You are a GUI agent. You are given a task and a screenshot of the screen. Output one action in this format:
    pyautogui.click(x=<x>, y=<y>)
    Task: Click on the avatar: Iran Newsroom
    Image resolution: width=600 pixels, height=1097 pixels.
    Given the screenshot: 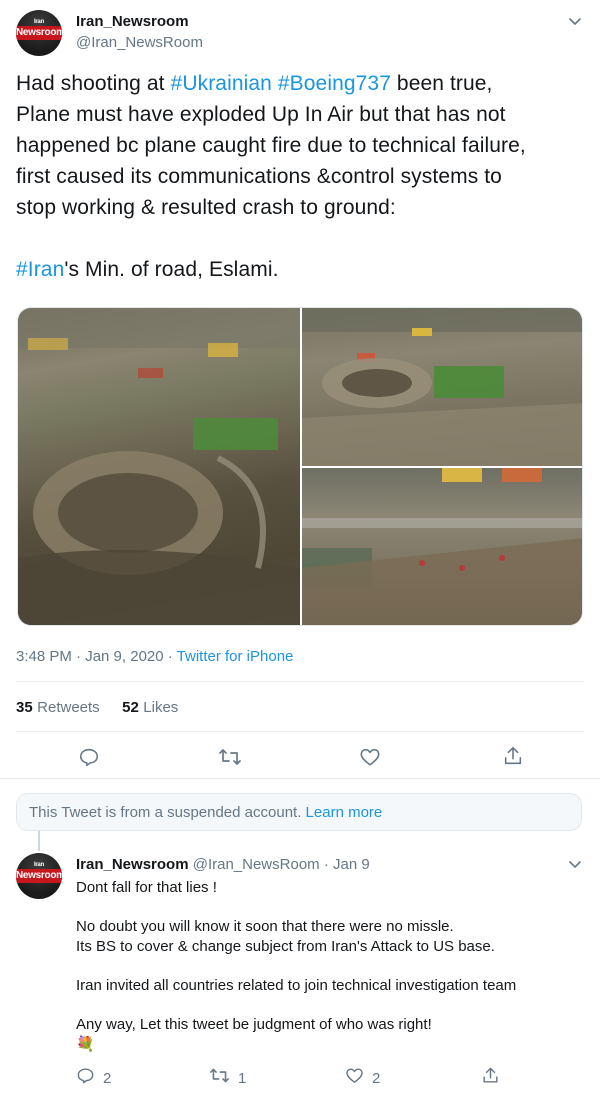 What is the action you would take?
    pyautogui.click(x=39, y=33)
    